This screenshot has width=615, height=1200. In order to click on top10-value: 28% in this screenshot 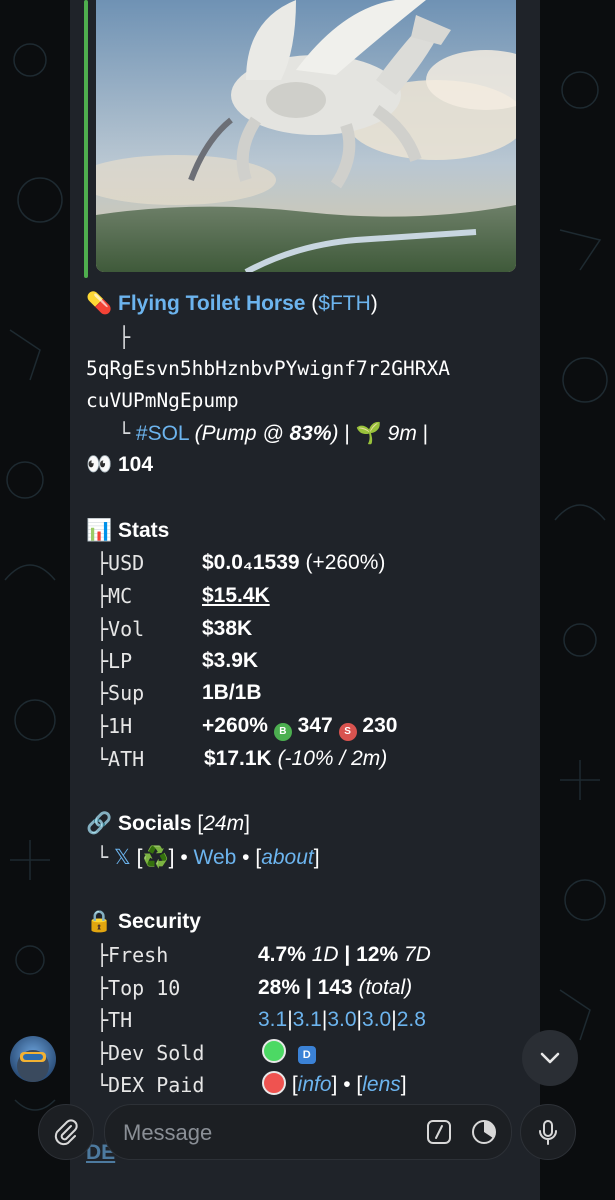, I will do `click(279, 987)`.